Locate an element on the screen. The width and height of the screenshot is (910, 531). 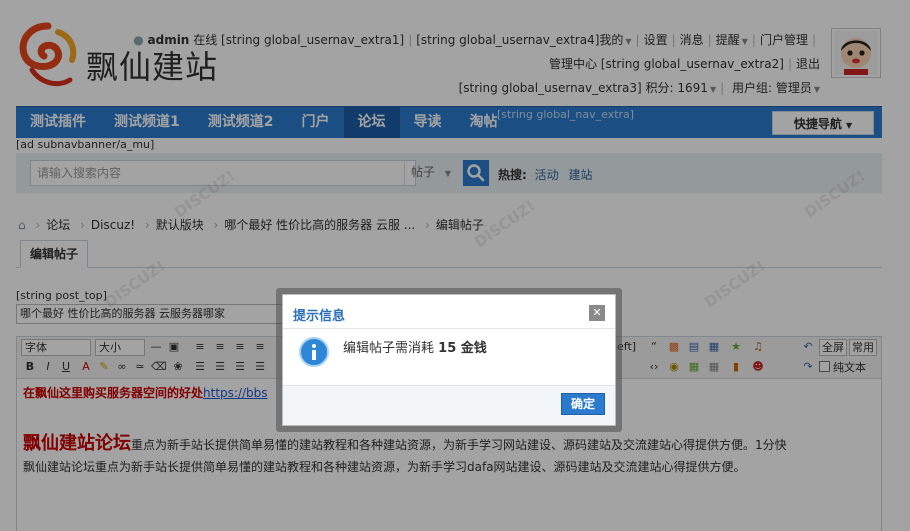
dialog-header: 提示信息 ✕ is located at coordinates (449, 312).